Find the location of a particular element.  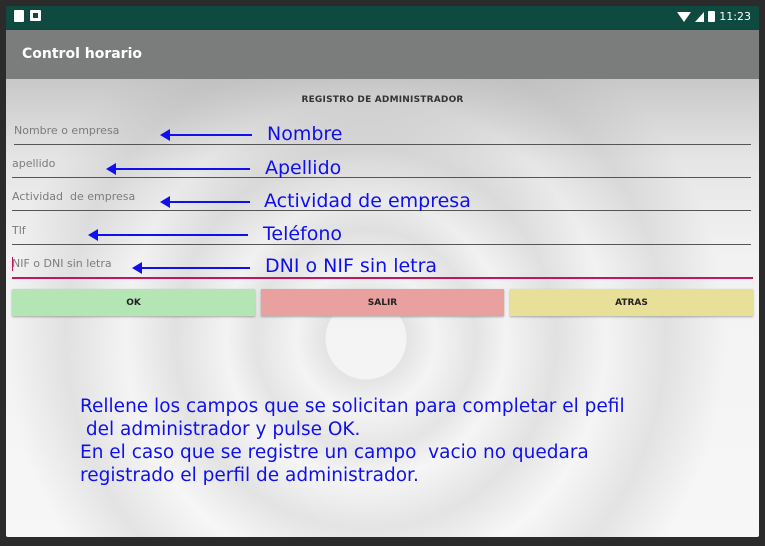

surname-input is located at coordinates (381, 163).